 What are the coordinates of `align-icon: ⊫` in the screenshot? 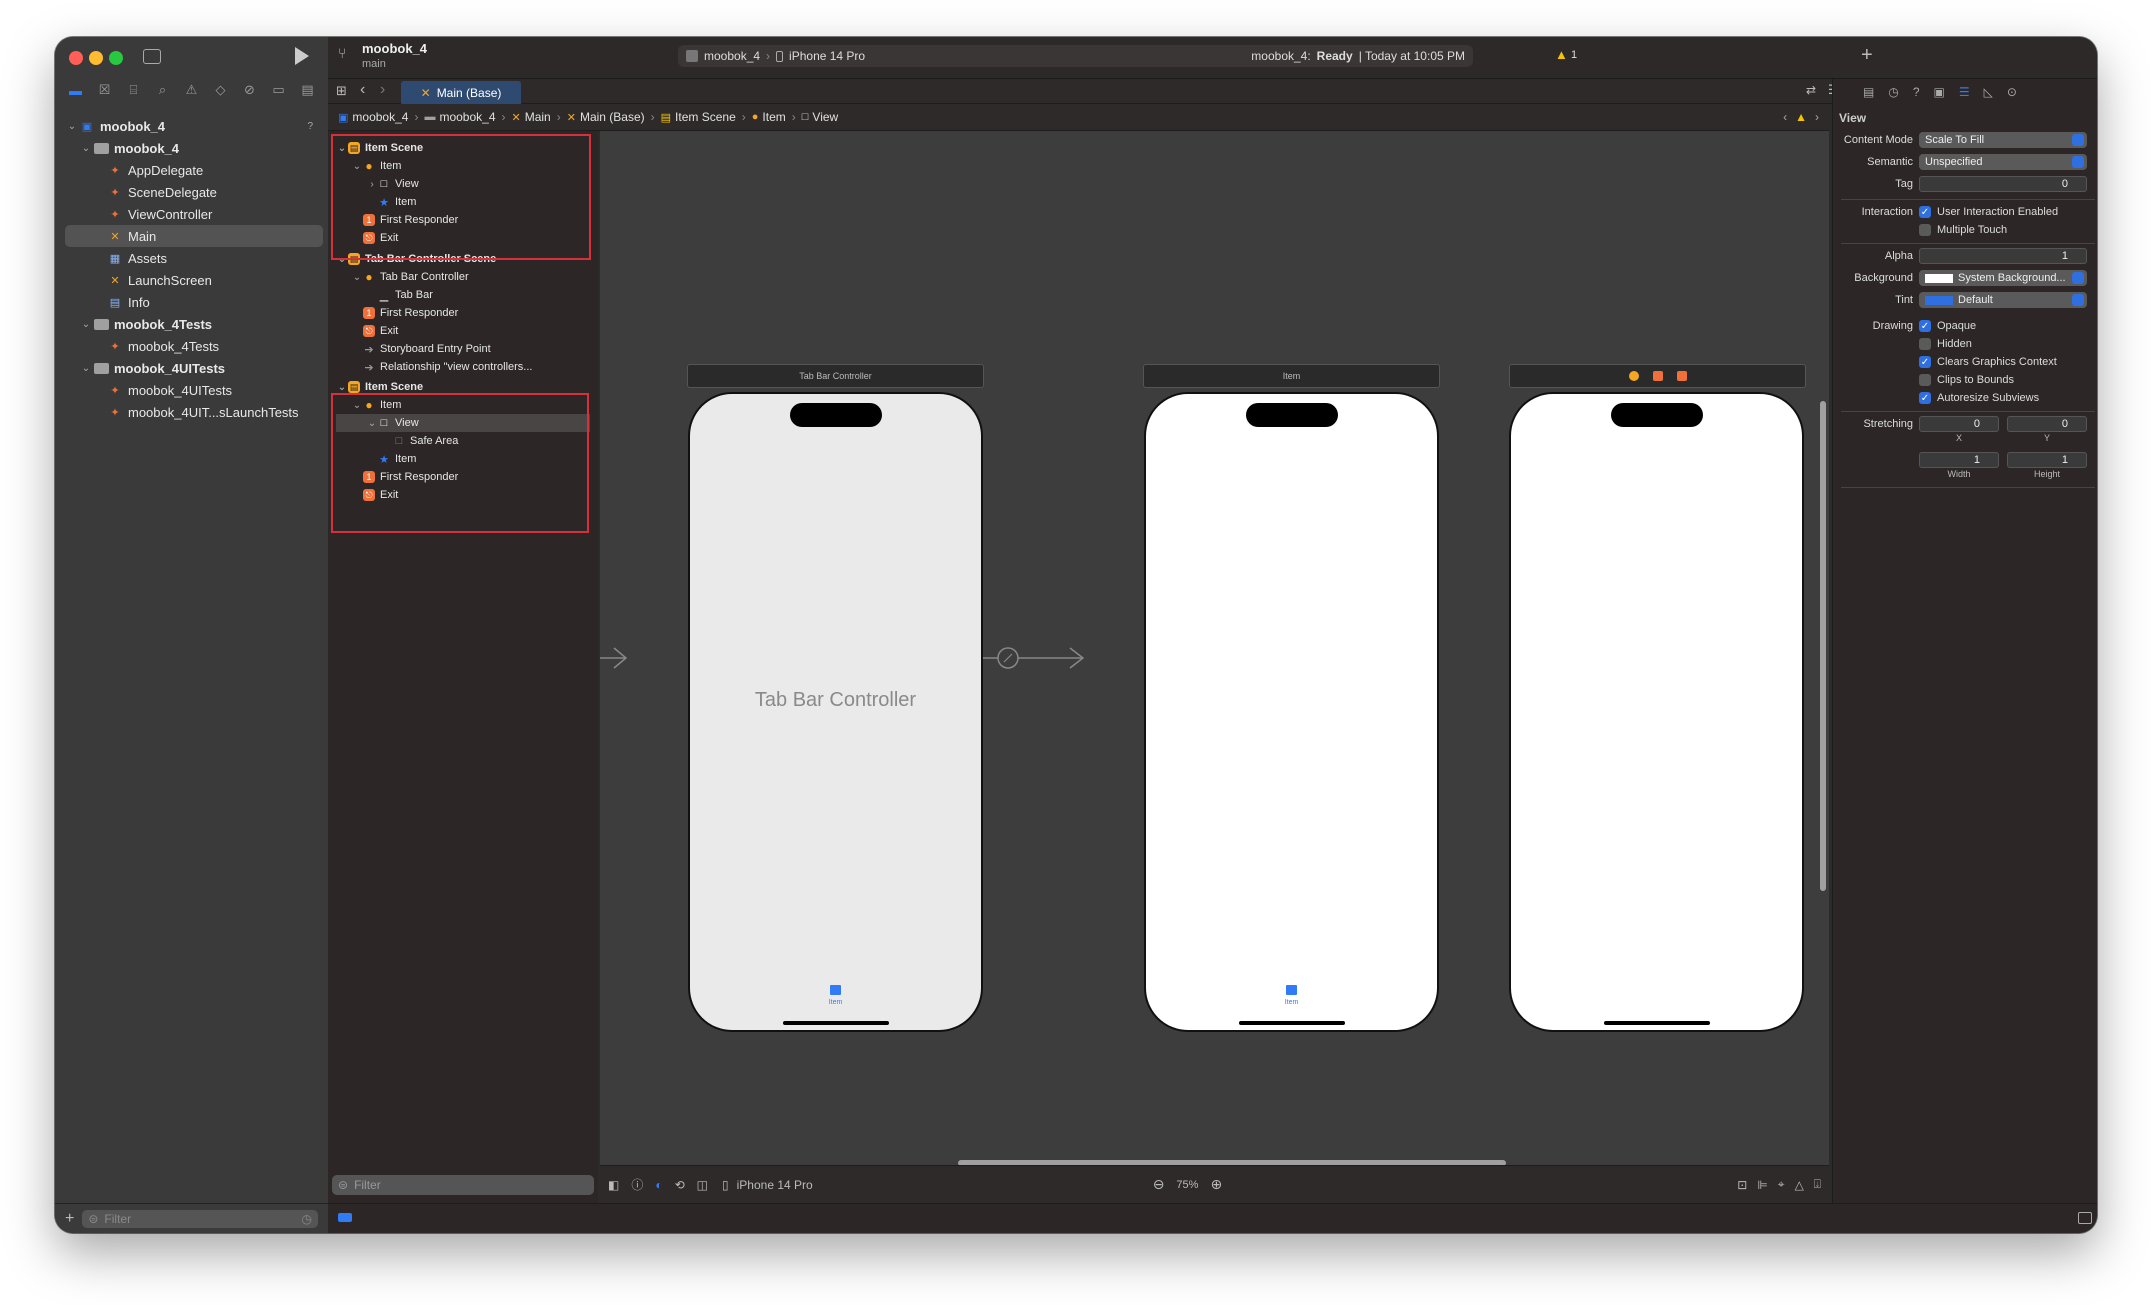 It's located at (1762, 1185).